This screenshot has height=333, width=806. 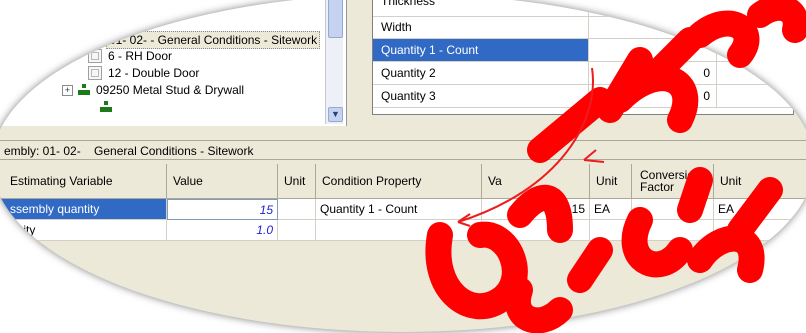 I want to click on tree-item: 12 - Double Door, so click(x=144, y=73).